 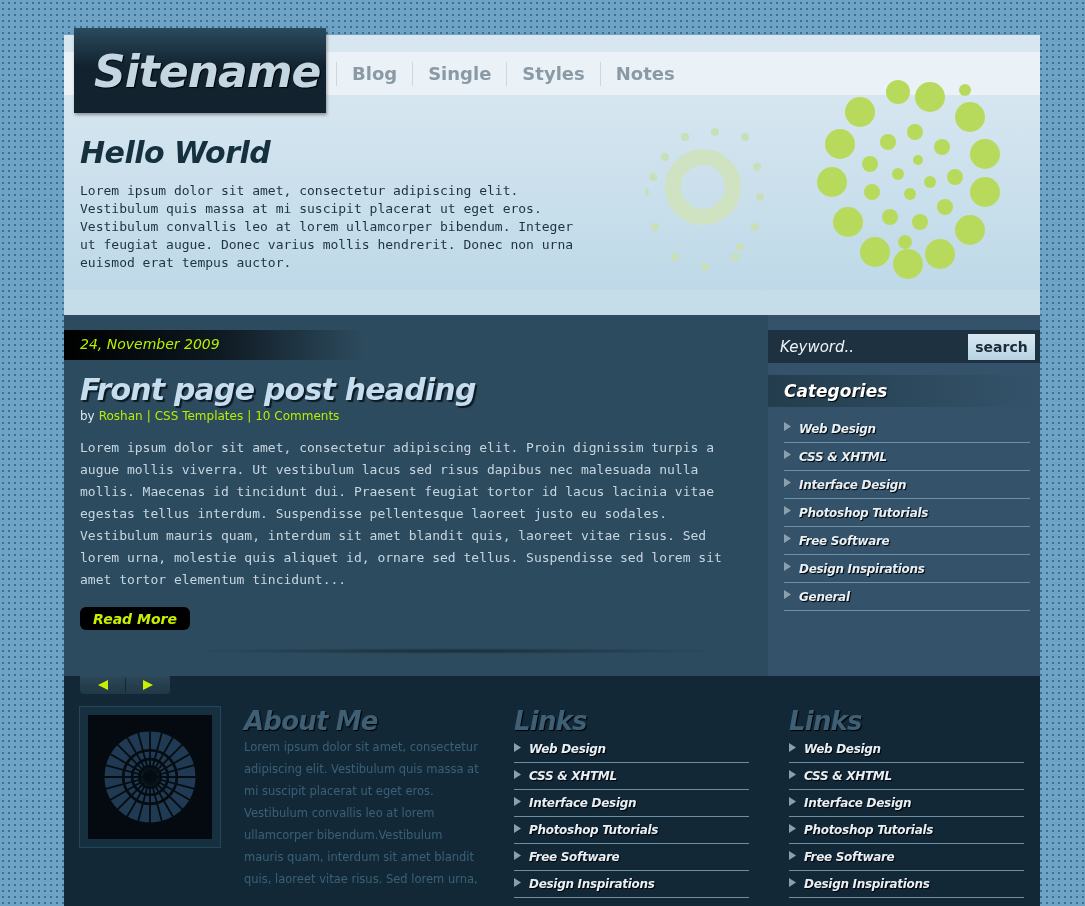 What do you see at coordinates (864, 512) in the screenshot?
I see `category-link: Photoshop Tutorials` at bounding box center [864, 512].